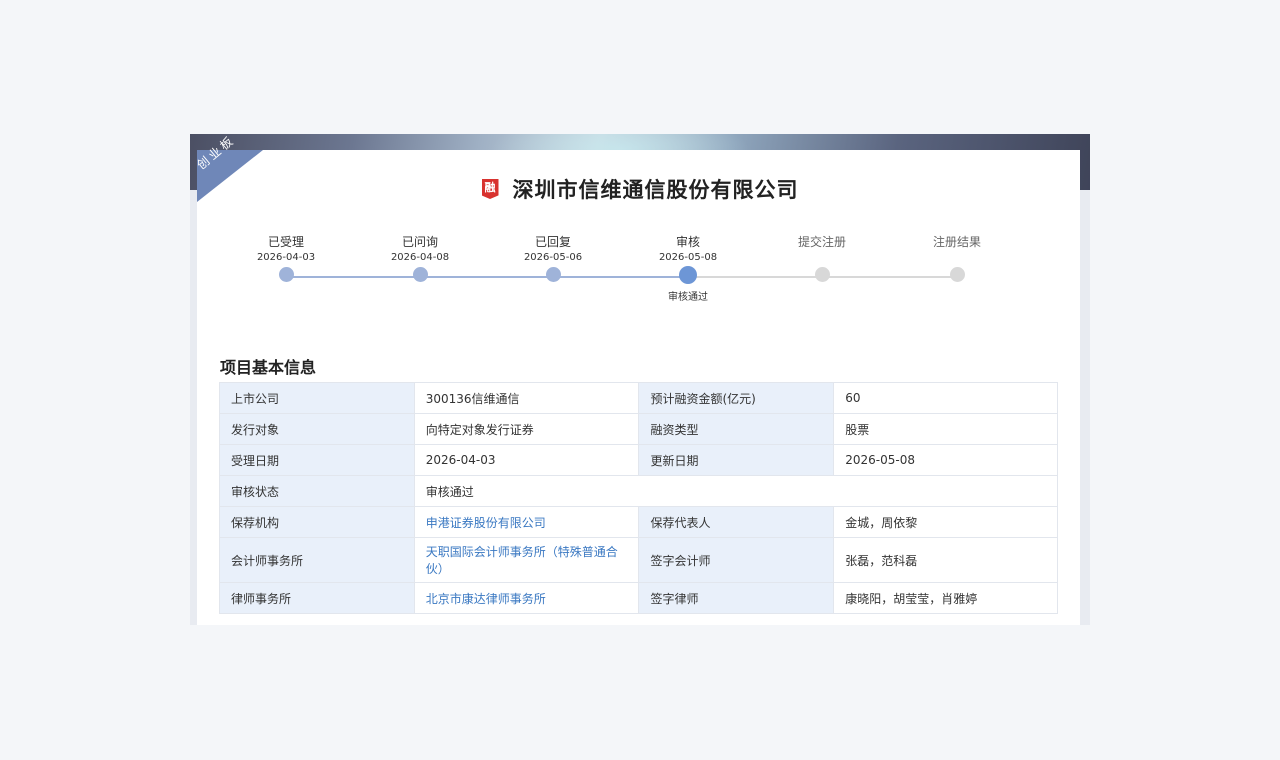 The image size is (1280, 760). I want to click on step-label: 提交注册, so click(821, 242).